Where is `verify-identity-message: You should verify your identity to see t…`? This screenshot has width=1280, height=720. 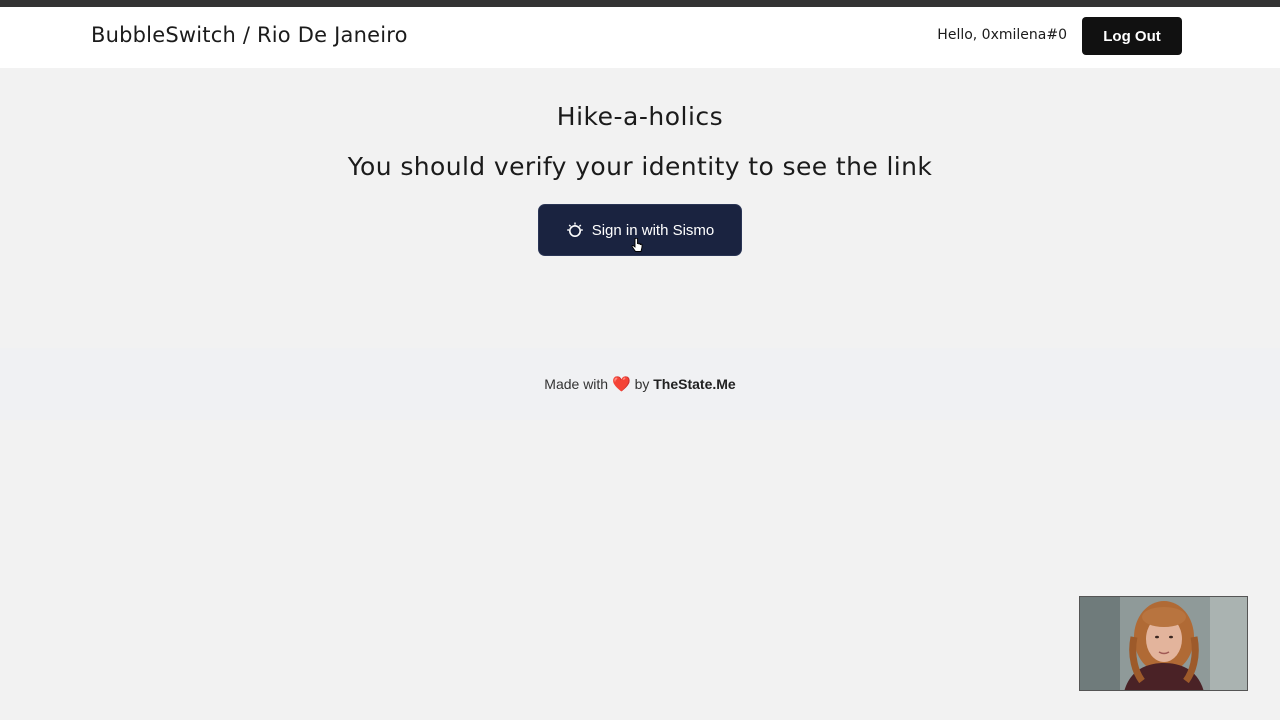
verify-identity-message: You should verify your identity to see t… is located at coordinates (640, 166).